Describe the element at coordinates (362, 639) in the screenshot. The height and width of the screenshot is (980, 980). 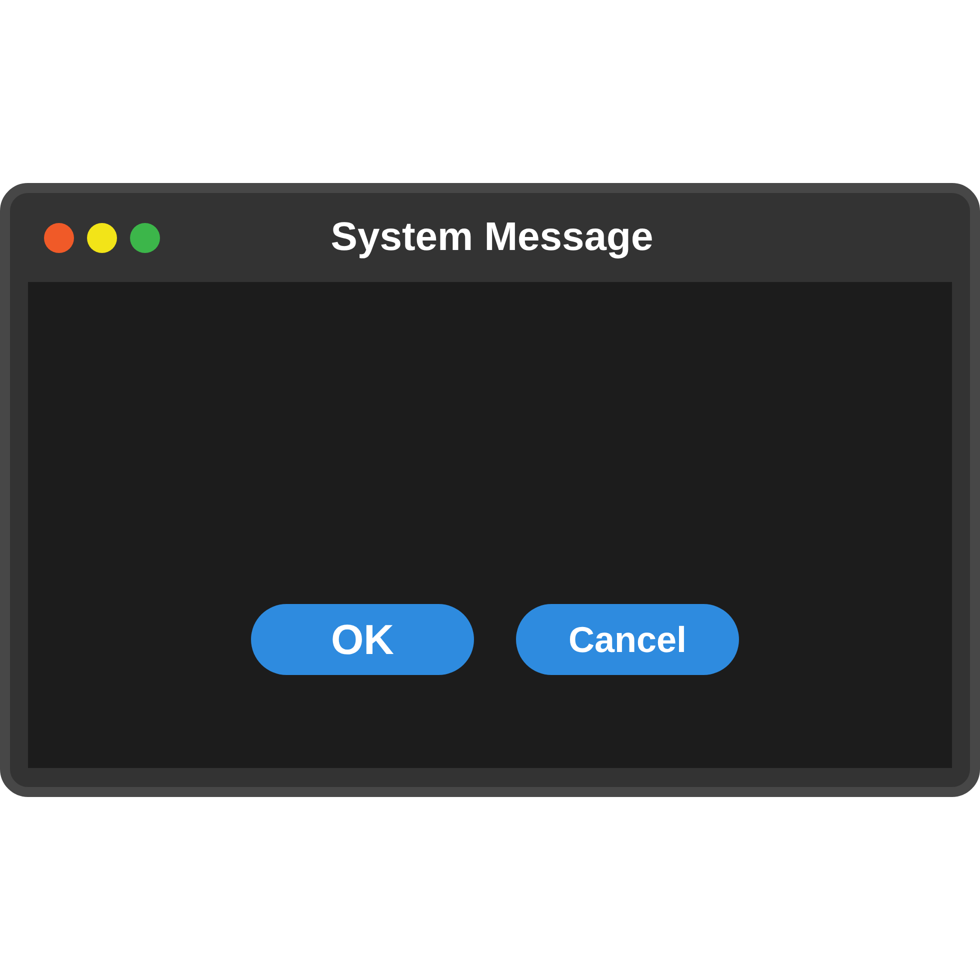
I see `ok-button: OK` at that location.